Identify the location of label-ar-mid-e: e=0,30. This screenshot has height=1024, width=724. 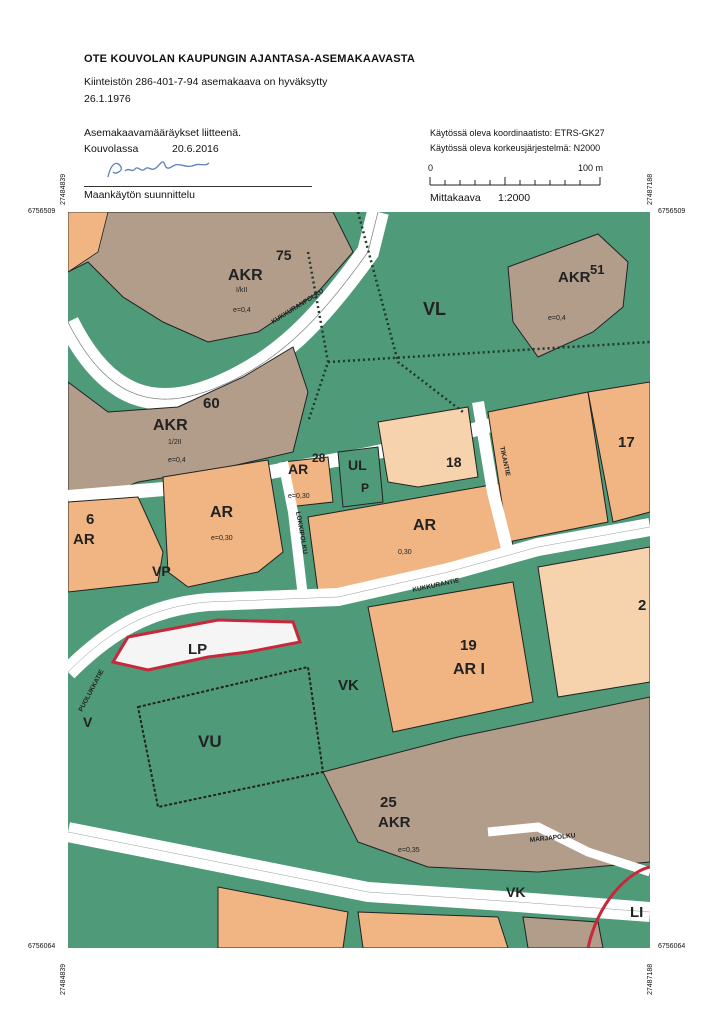
(222, 538).